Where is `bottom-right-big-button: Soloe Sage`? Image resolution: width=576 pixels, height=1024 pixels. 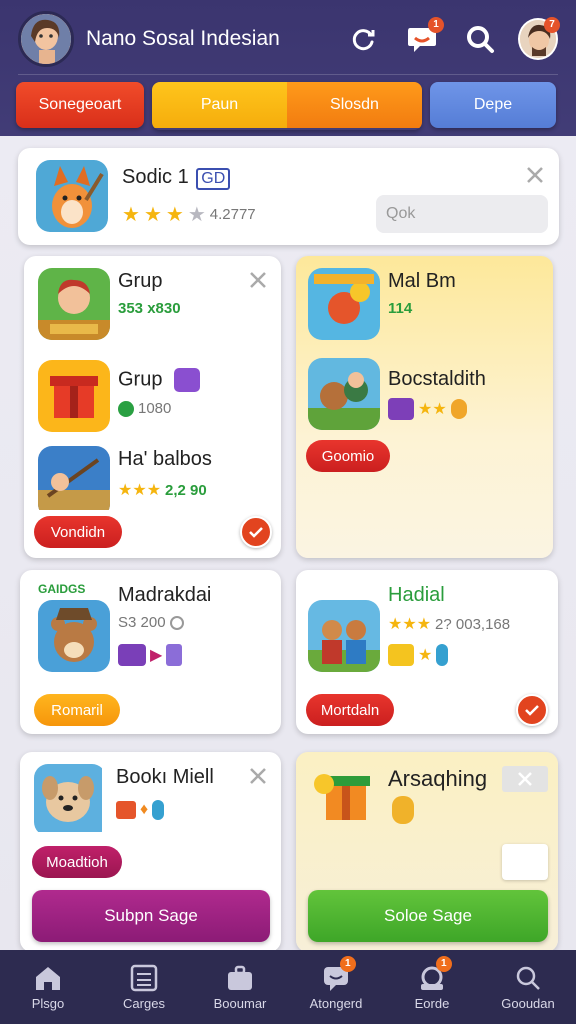
bottom-right-big-button: Soloe Sage is located at coordinates (428, 916).